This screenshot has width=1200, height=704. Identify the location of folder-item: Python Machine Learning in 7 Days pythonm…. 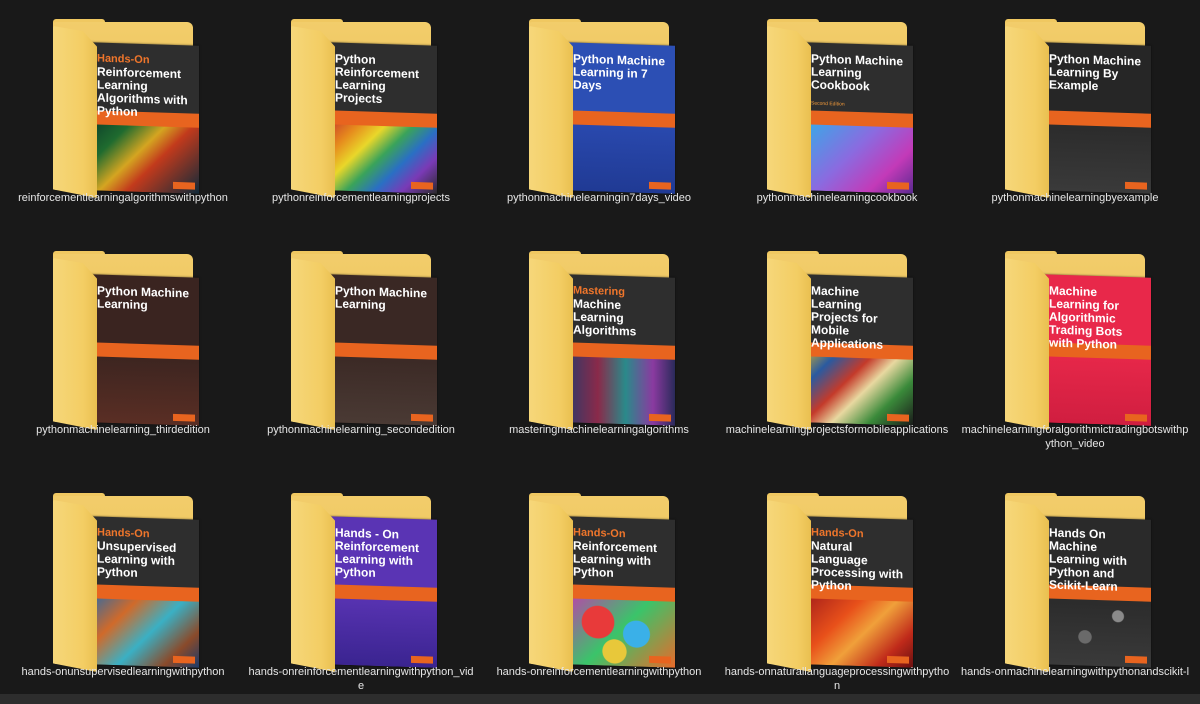
(599, 115).